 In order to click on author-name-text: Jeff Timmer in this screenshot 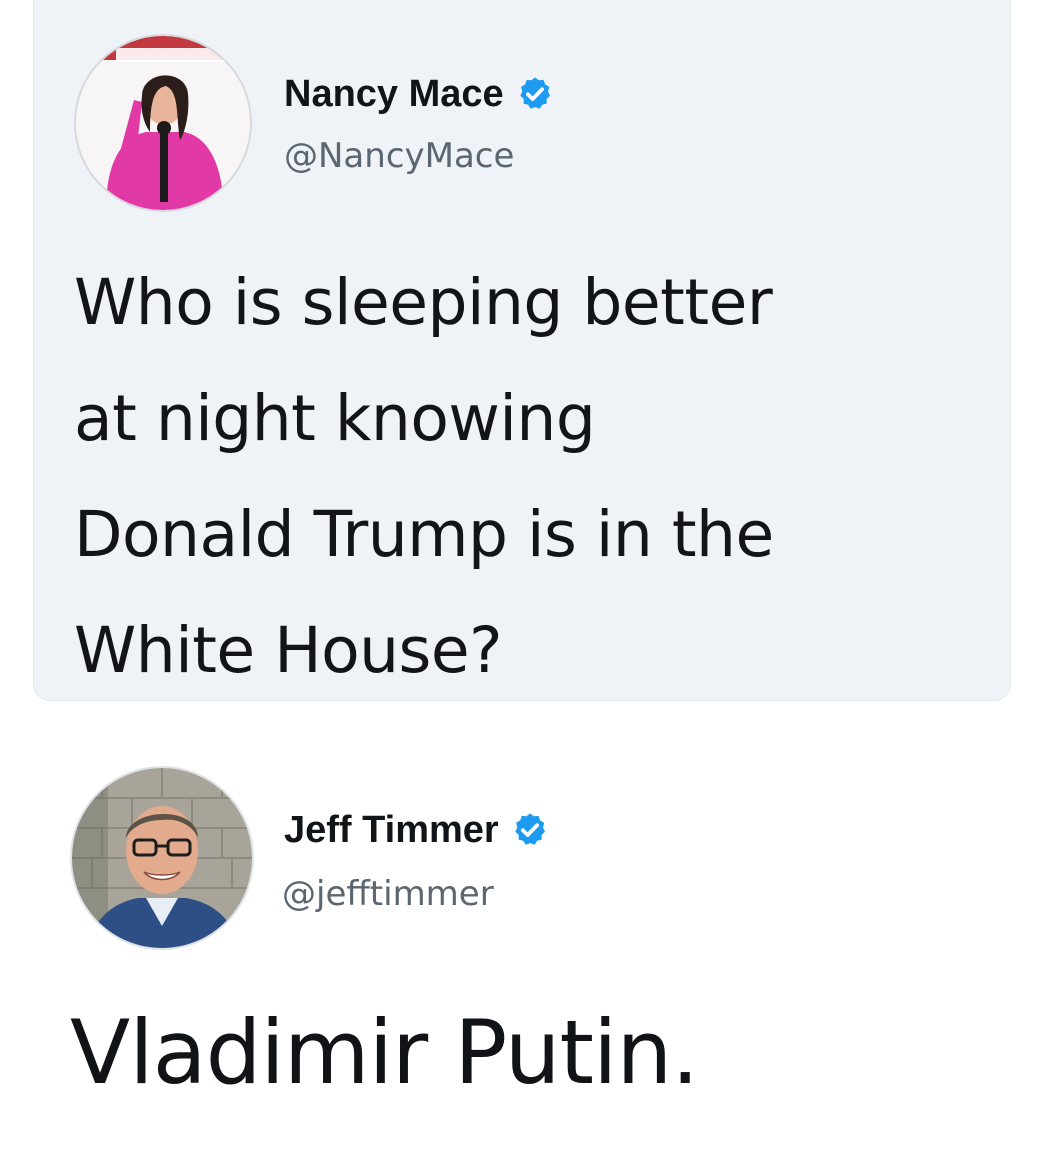, I will do `click(391, 830)`.